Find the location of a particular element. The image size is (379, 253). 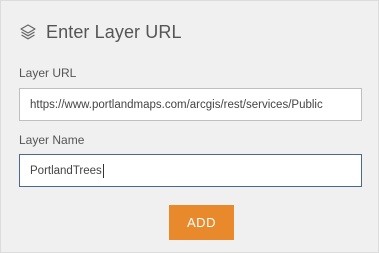

panel-title: Enter Layer URL is located at coordinates (114, 31).